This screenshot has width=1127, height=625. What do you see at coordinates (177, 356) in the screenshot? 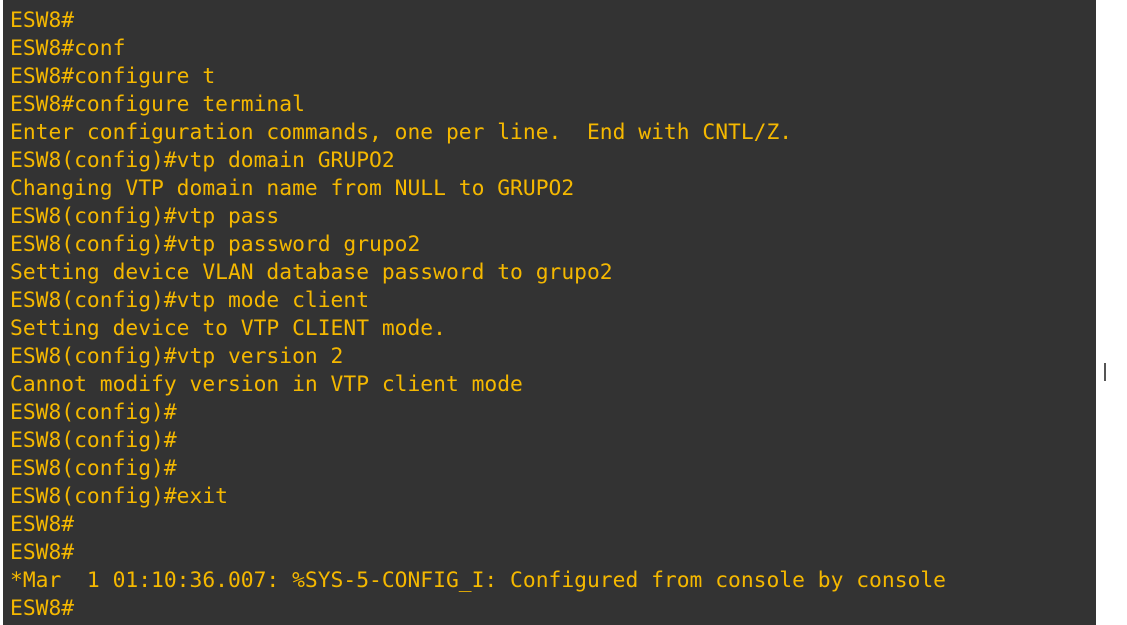
I see `terminal-line: ESW8(config)#vtp version 2` at bounding box center [177, 356].